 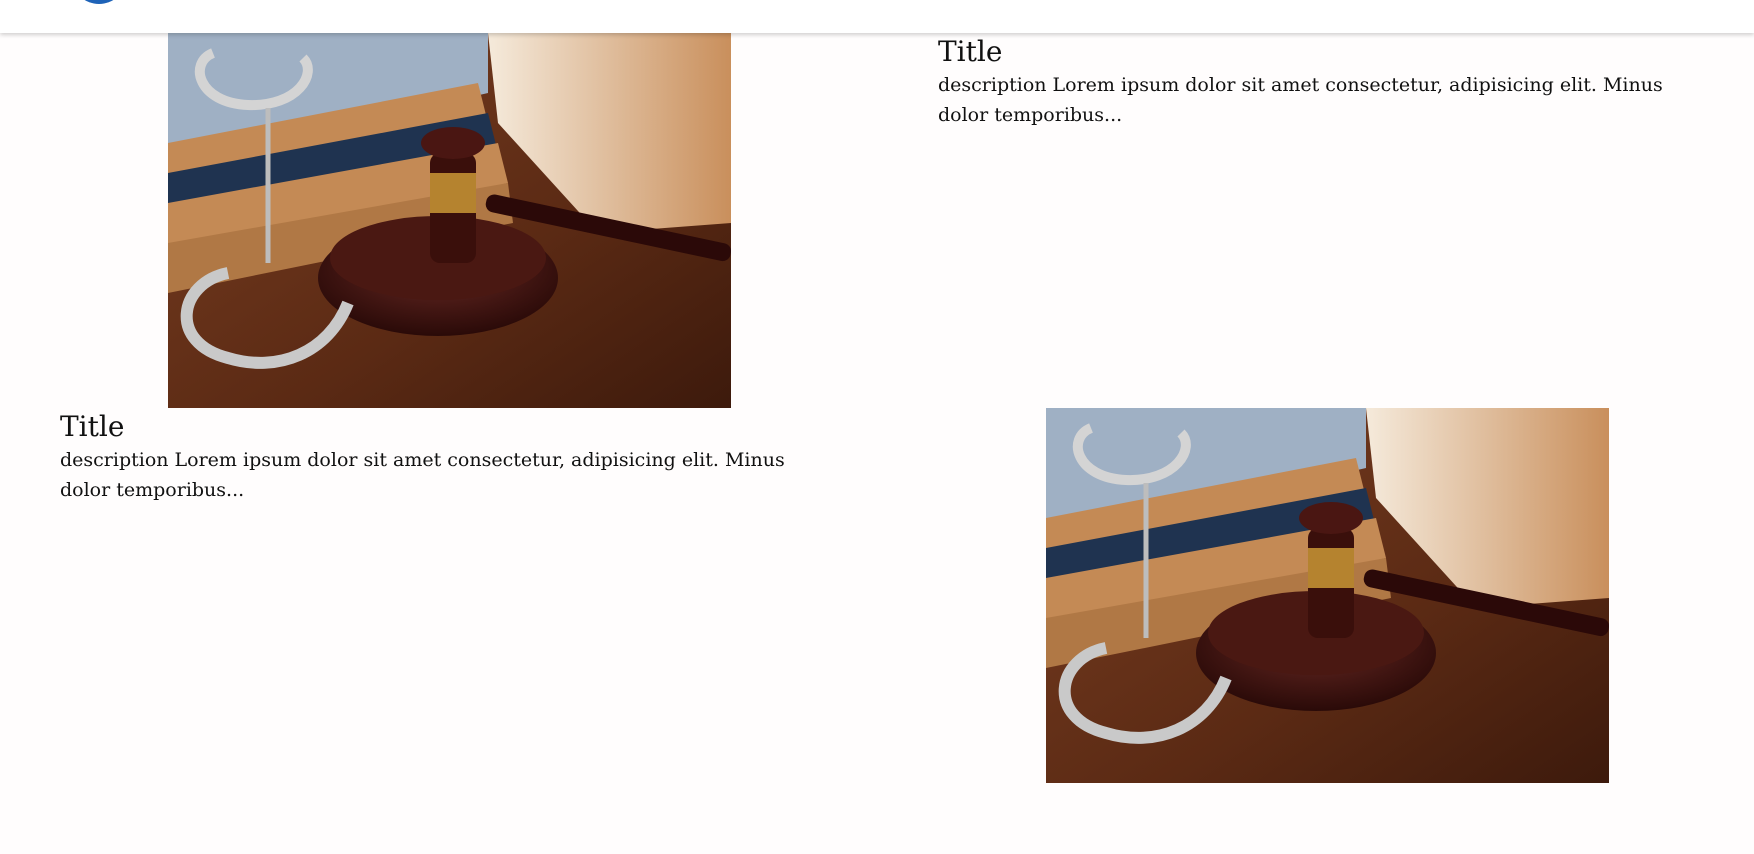 What do you see at coordinates (99, 2) in the screenshot?
I see `logo-icon` at bounding box center [99, 2].